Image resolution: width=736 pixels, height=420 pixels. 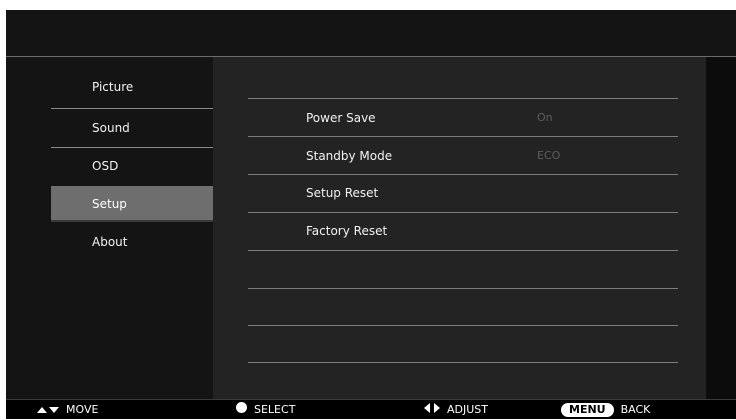 I want to click on sidebar-item-sound: Sound, so click(x=132, y=128).